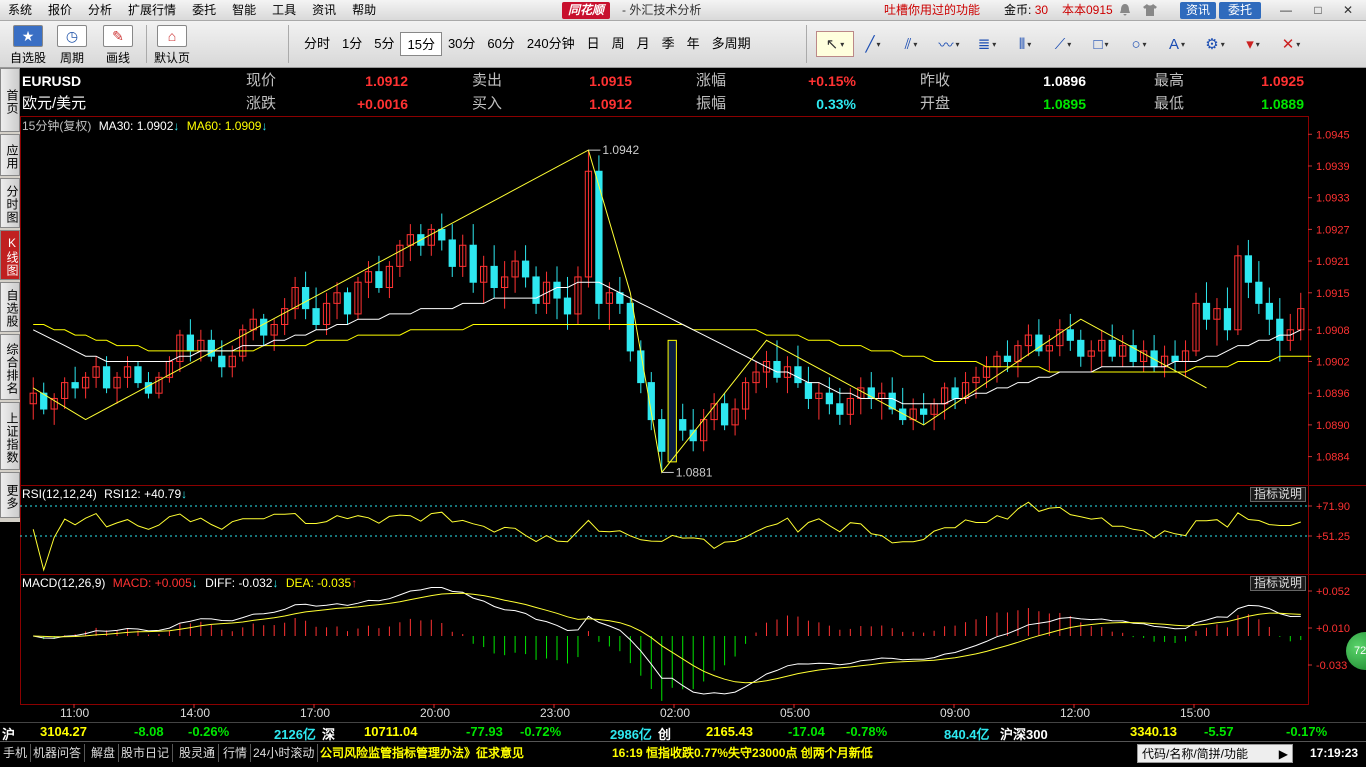  Describe the element at coordinates (693, 44) in the screenshot. I see `period-tab-11: 年` at that location.